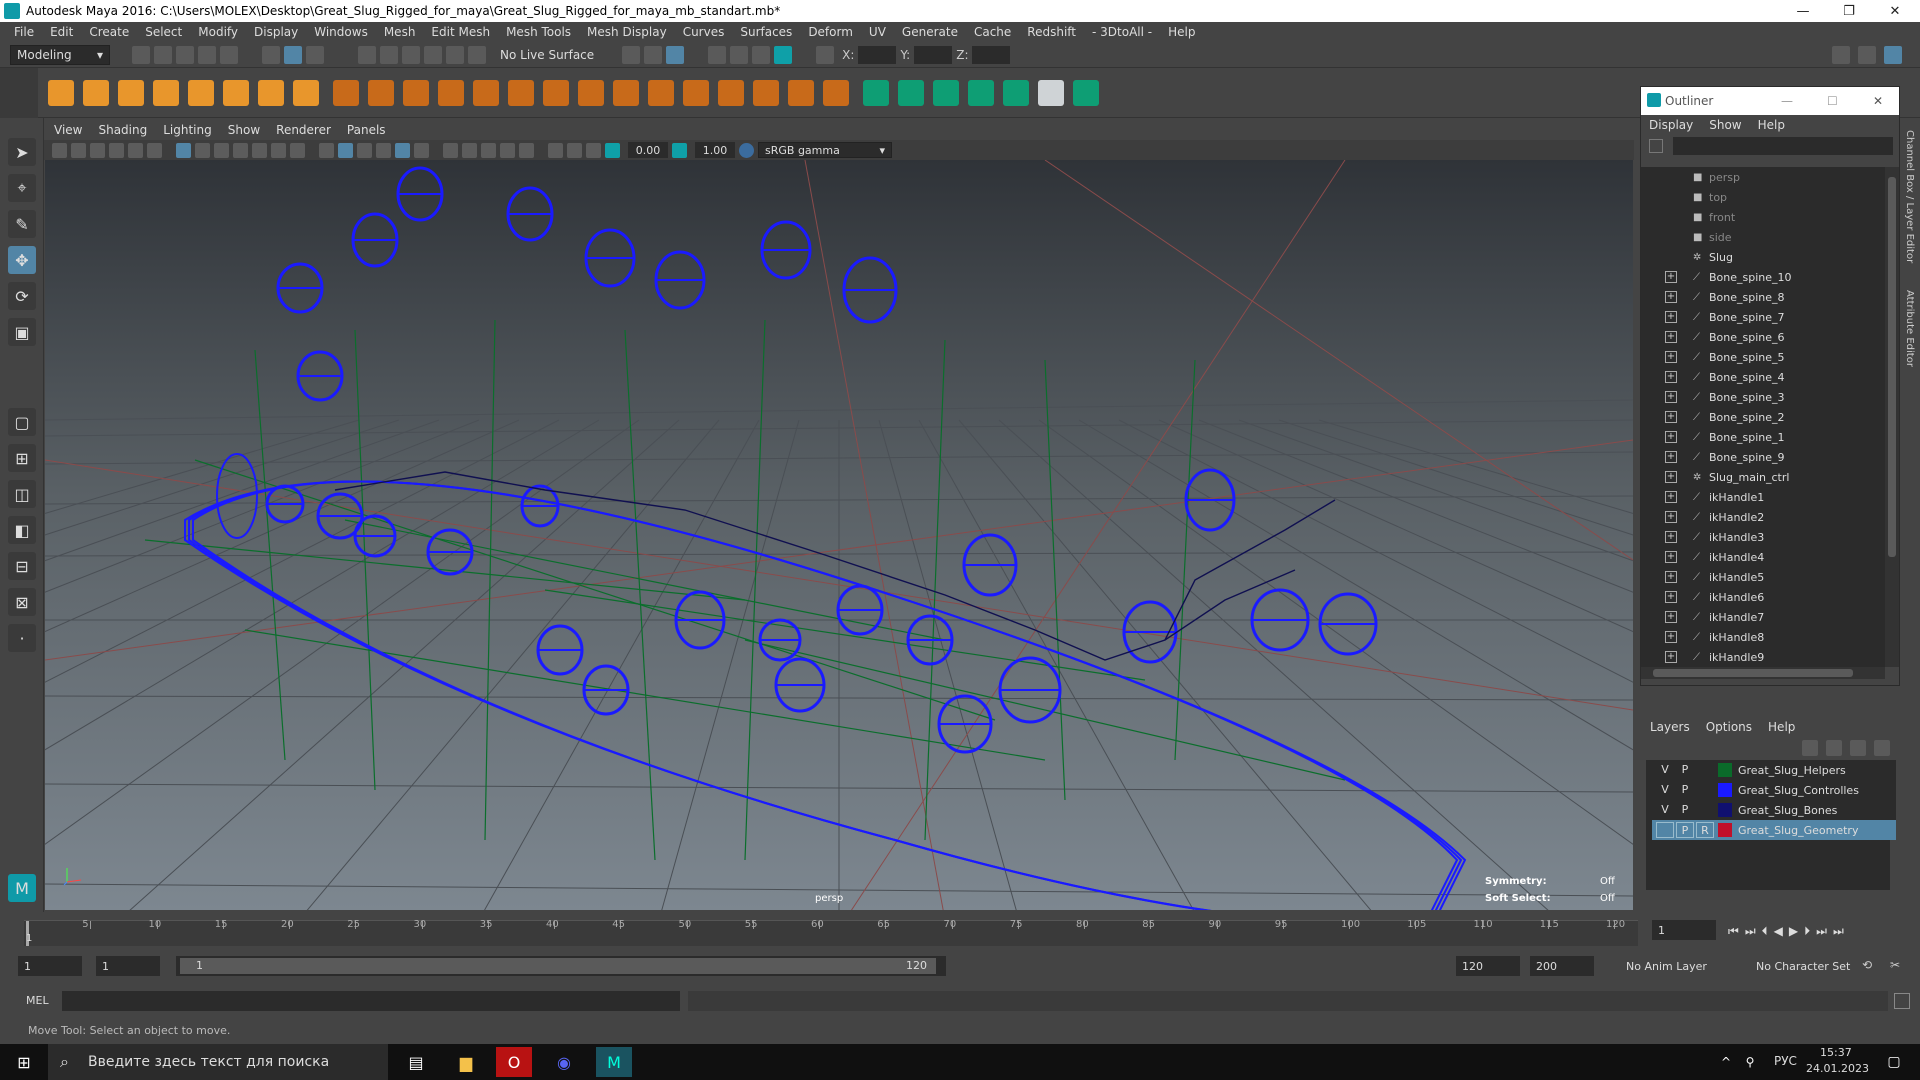 This screenshot has width=1920, height=1080. What do you see at coordinates (591, 93) in the screenshot?
I see `extrude-icon` at bounding box center [591, 93].